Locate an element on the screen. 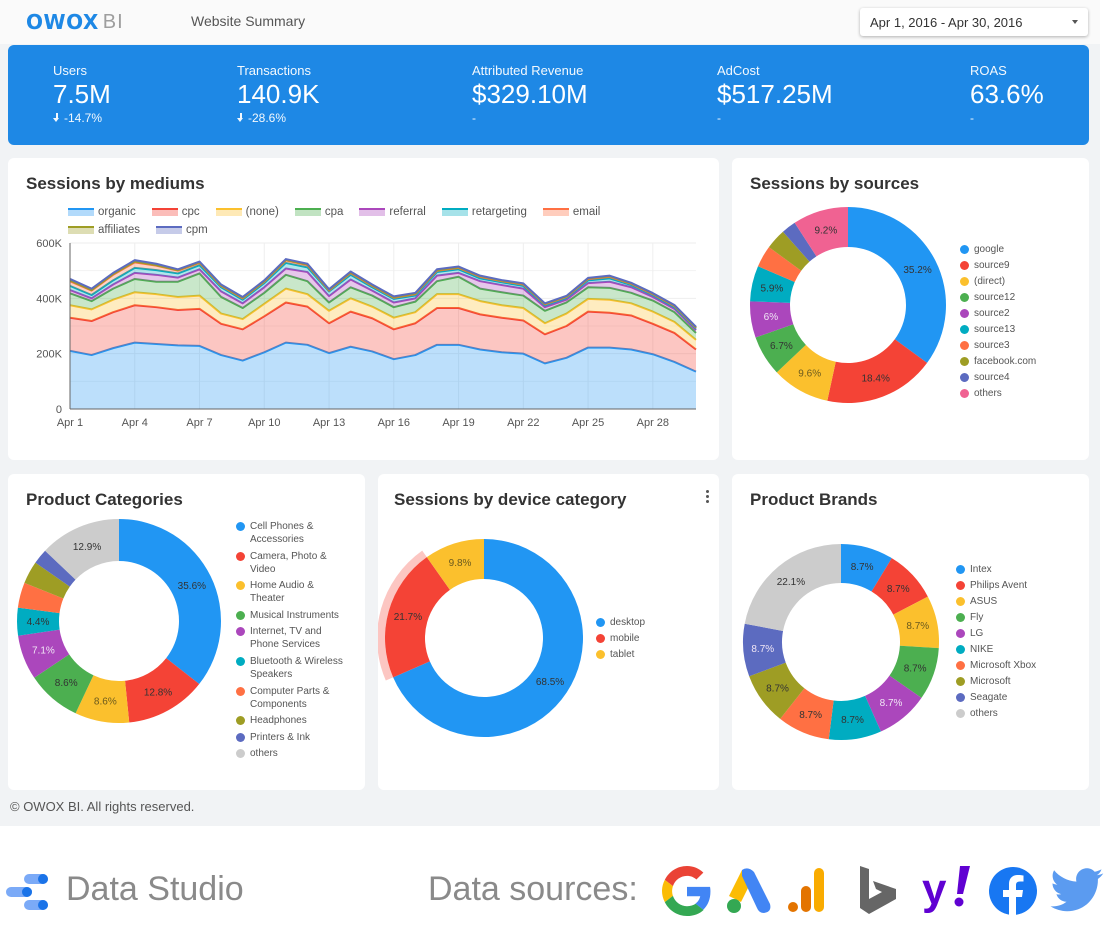  legend-item: source3 is located at coordinates (998, 345).